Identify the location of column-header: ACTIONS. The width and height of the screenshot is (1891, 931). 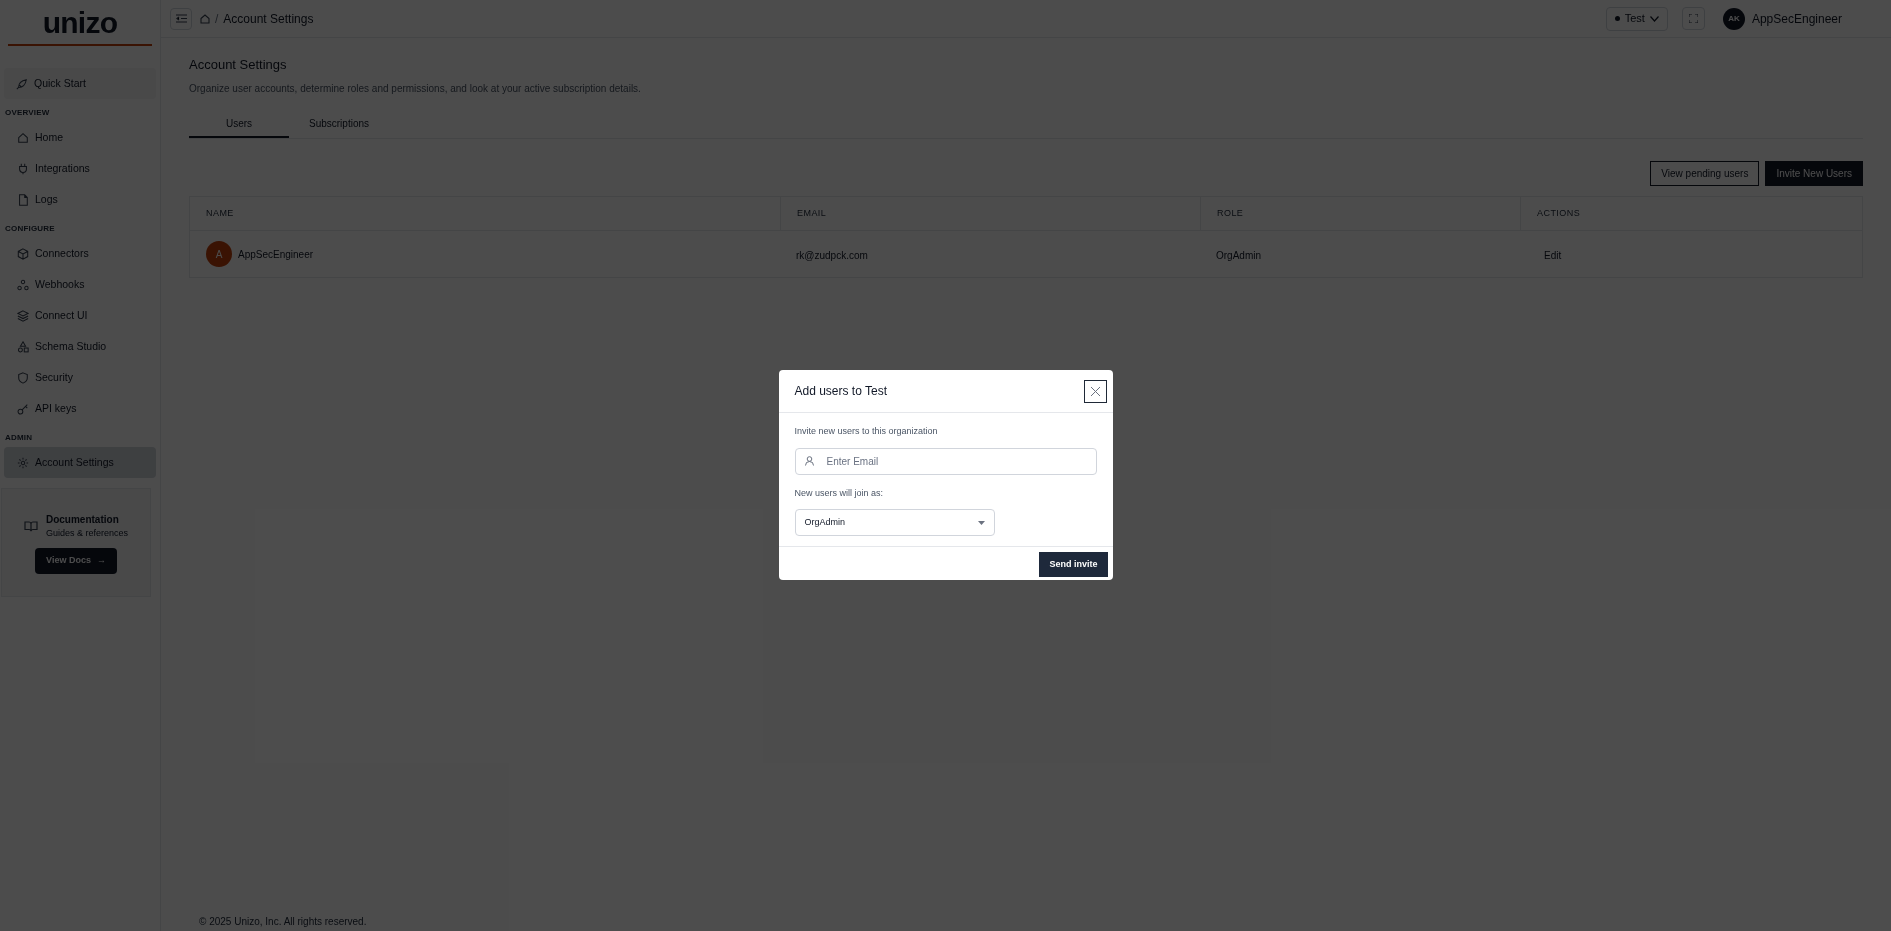
(1559, 213).